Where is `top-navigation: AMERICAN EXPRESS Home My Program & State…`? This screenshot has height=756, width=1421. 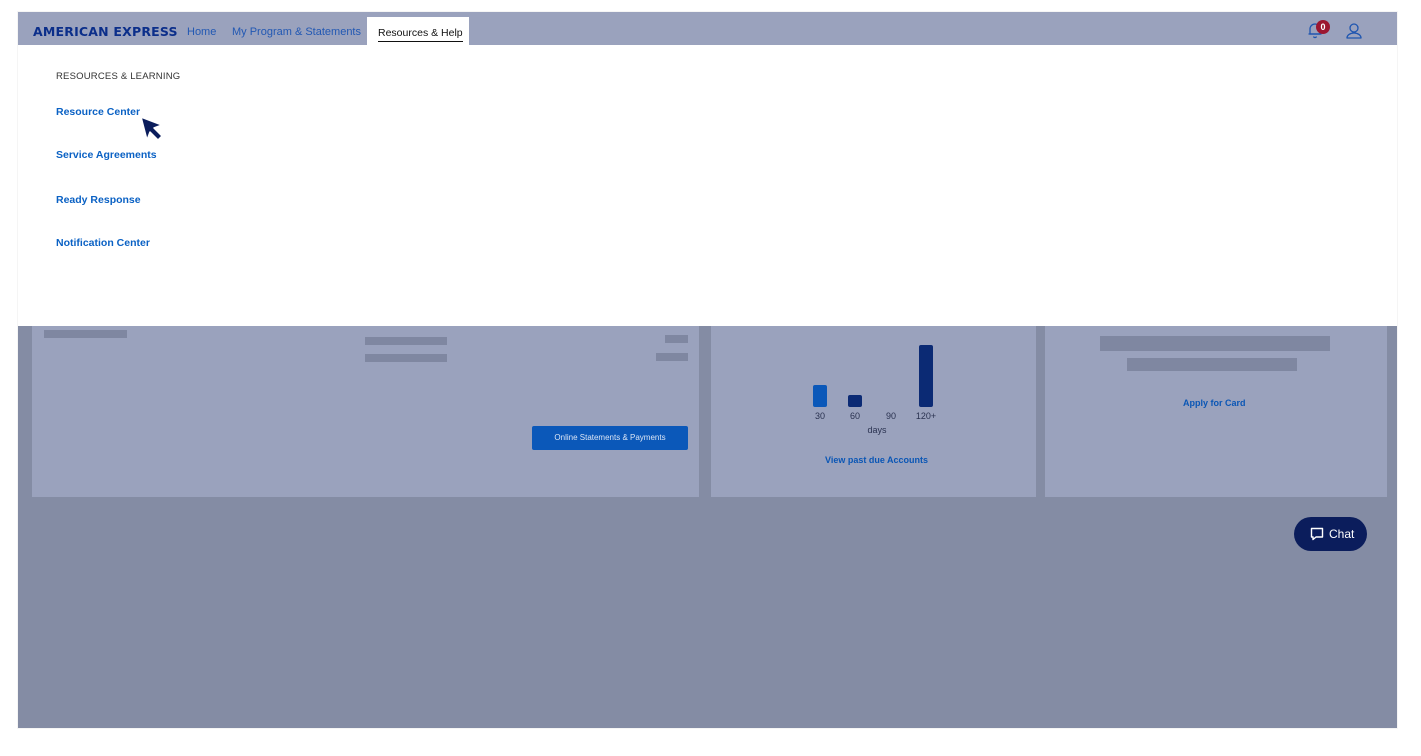 top-navigation: AMERICAN EXPRESS Home My Program & State… is located at coordinates (707, 28).